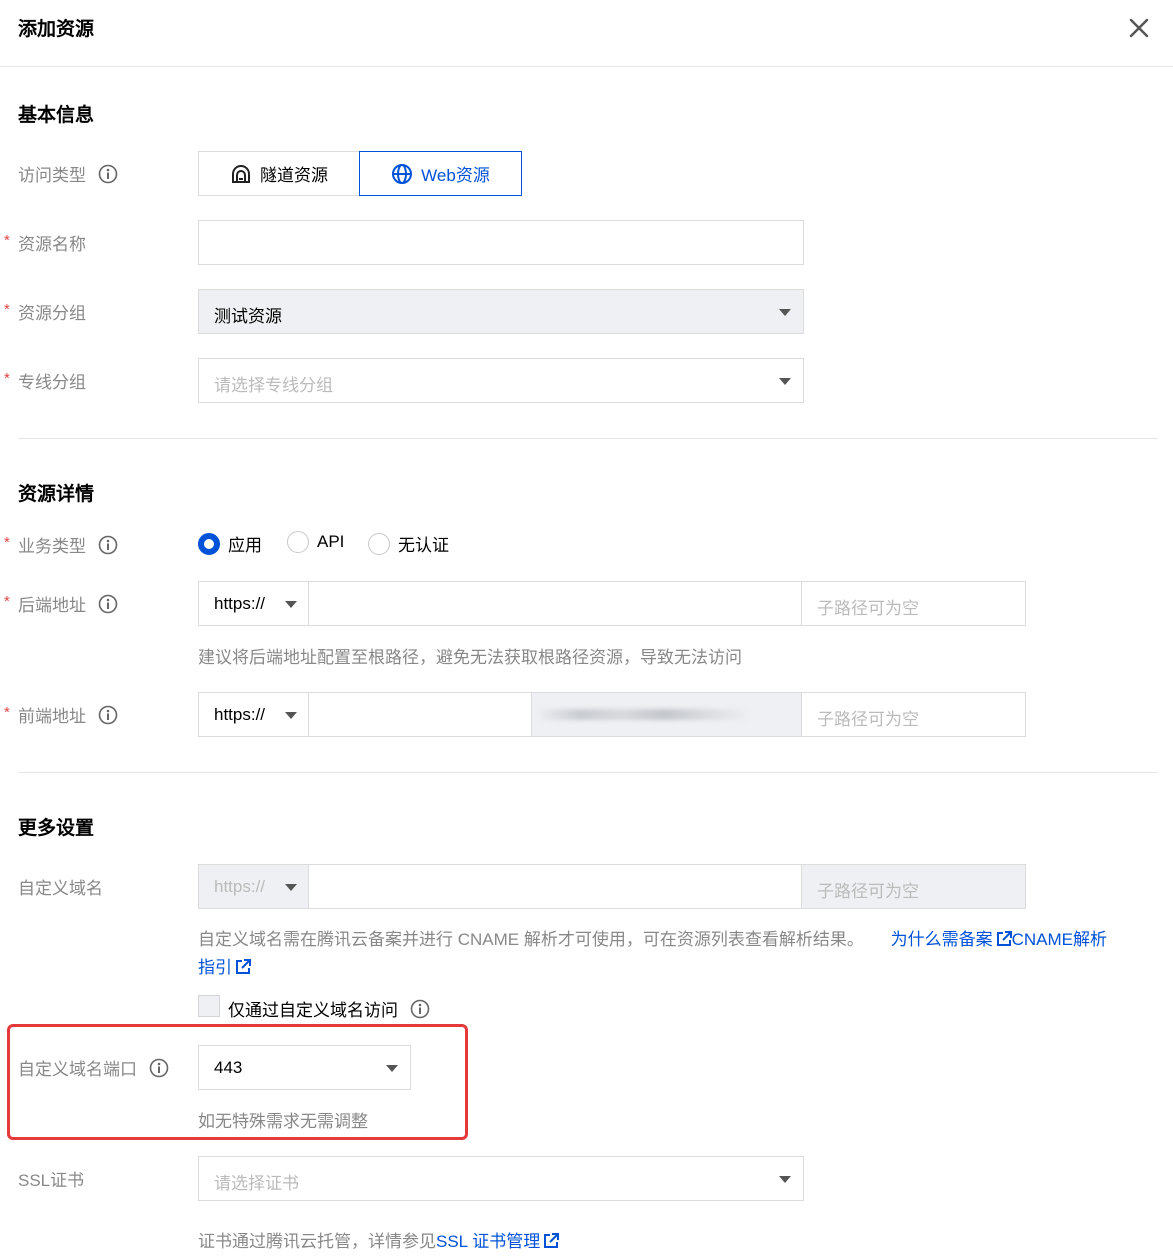 This screenshot has height=1258, width=1173. Describe the element at coordinates (913, 886) in the screenshot. I see `custom-domain-subpath-input: 子路径可为空` at that location.